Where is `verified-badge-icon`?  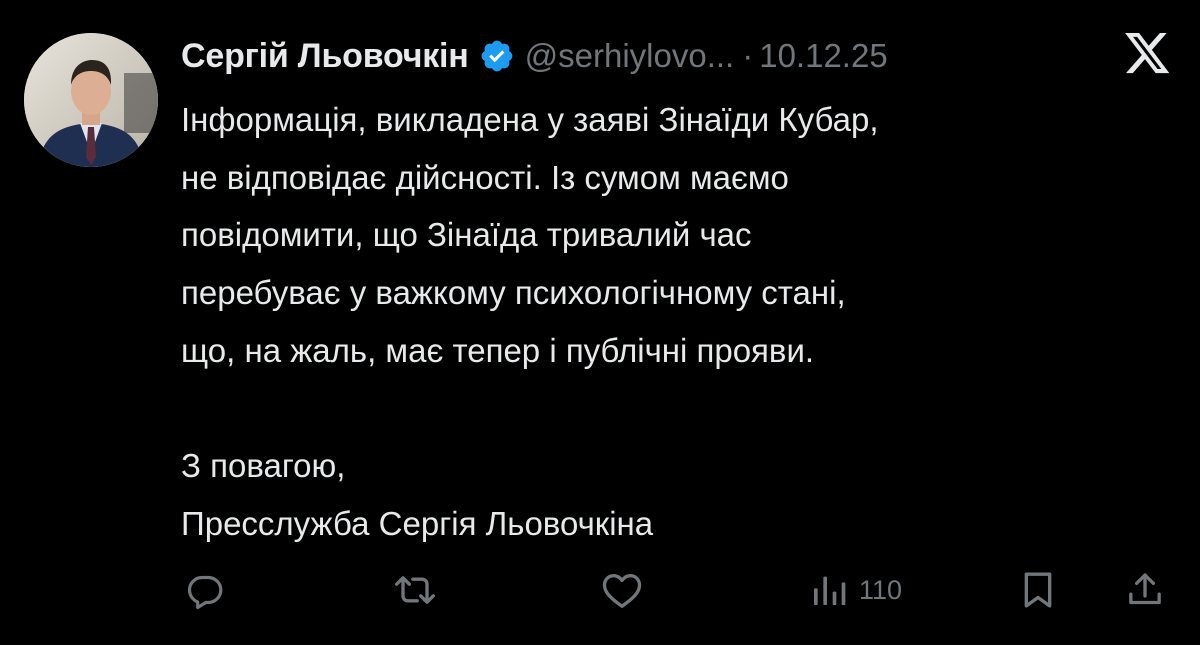
verified-badge-icon is located at coordinates (497, 56).